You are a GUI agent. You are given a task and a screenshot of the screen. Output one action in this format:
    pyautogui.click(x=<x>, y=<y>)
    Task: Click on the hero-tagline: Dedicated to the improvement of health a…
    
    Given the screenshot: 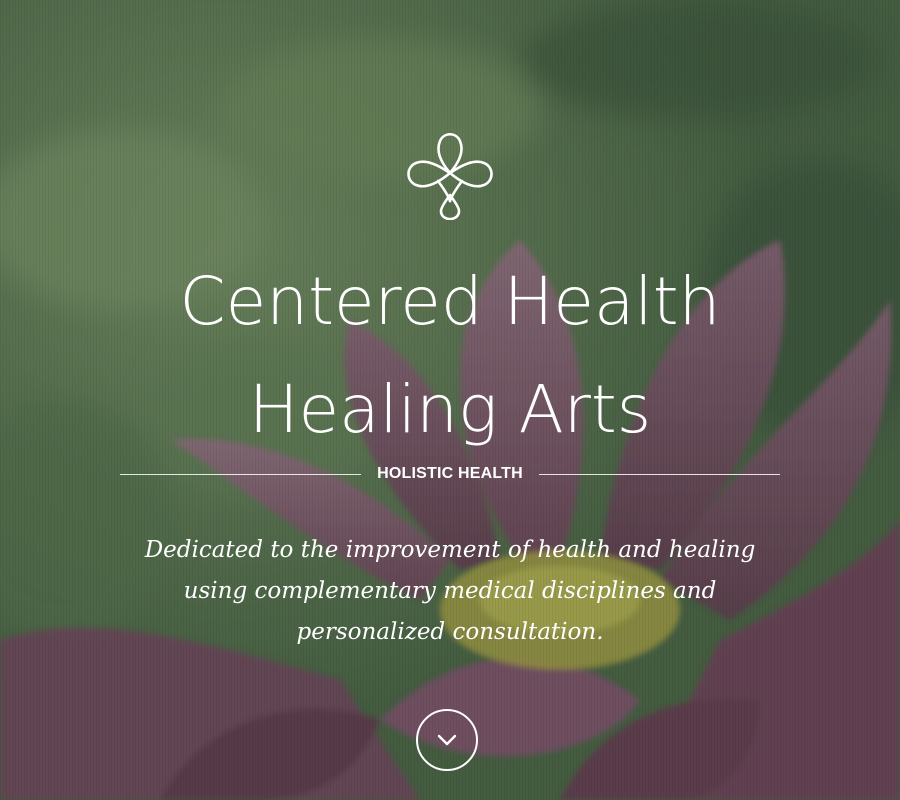 What is the action you would take?
    pyautogui.click(x=450, y=591)
    